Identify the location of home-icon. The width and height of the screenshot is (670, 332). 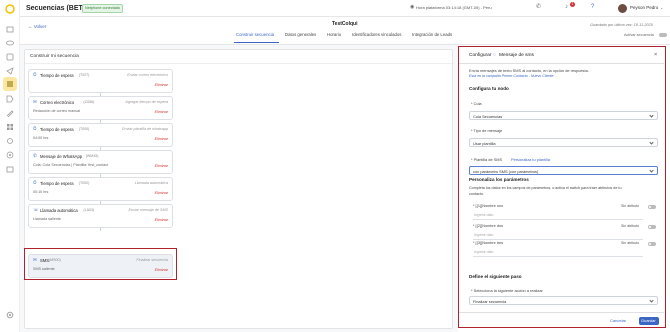
(10, 29).